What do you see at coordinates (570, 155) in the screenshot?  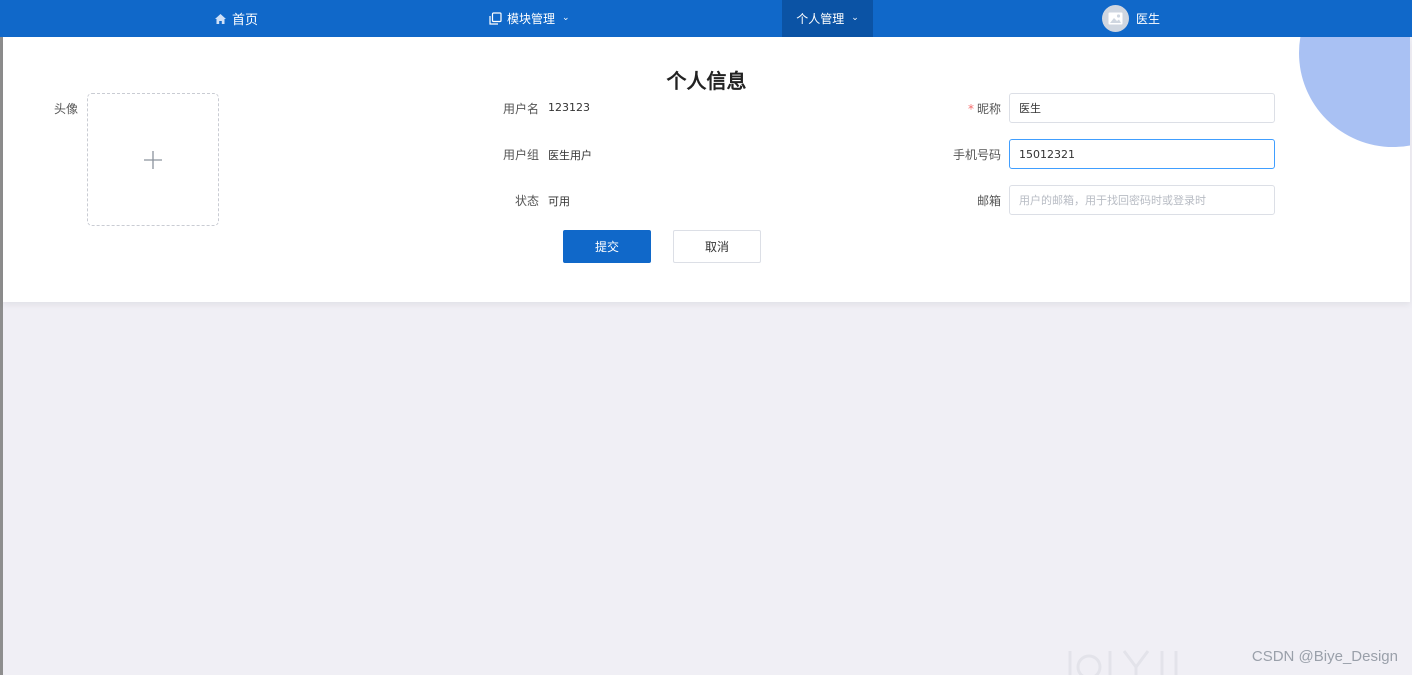 I see `group-value: 医生用户` at bounding box center [570, 155].